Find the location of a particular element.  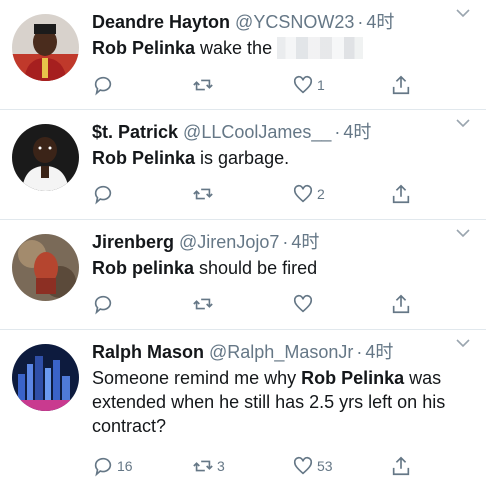

author-name: $t. Patrick is located at coordinates (135, 132).